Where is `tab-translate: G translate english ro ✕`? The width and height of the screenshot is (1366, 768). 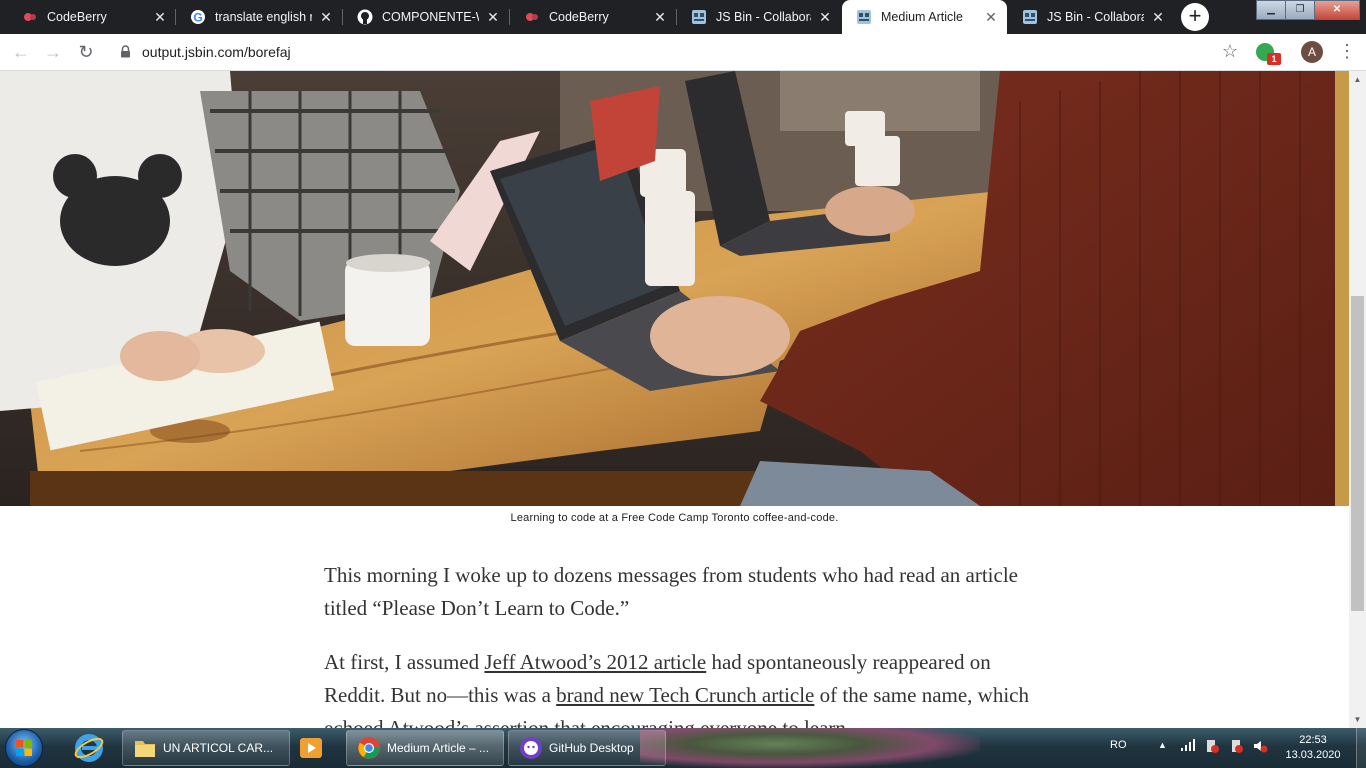
tab-translate: G translate english ro ✕ is located at coordinates (259, 17).